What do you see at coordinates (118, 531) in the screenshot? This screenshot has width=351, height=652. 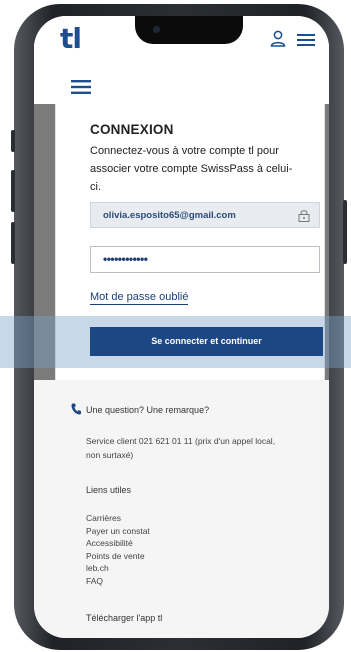 I see `footer-link: Payer un constat` at bounding box center [118, 531].